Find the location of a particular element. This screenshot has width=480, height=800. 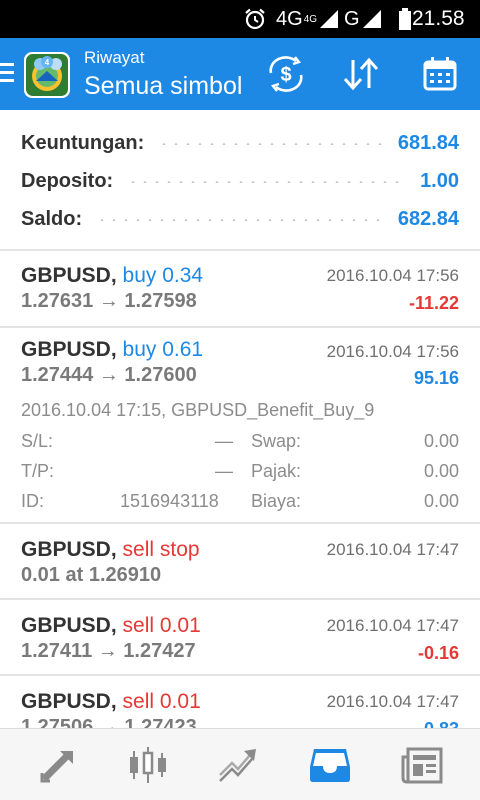

trade-icon is located at coordinates (238, 765).